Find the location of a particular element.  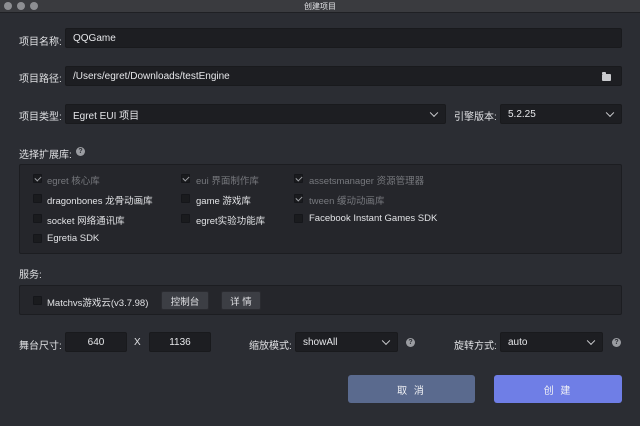

stage-width-value: 640 is located at coordinates (96, 342).